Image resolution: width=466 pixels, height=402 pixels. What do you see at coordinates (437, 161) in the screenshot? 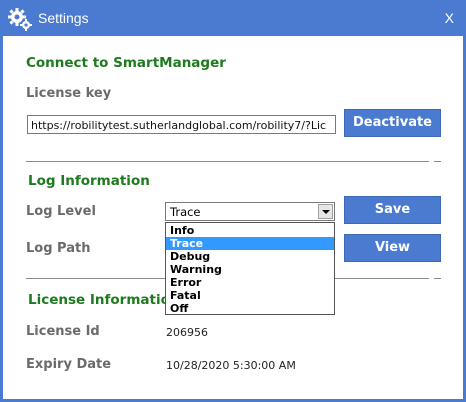
I see `separator-1-tail` at bounding box center [437, 161].